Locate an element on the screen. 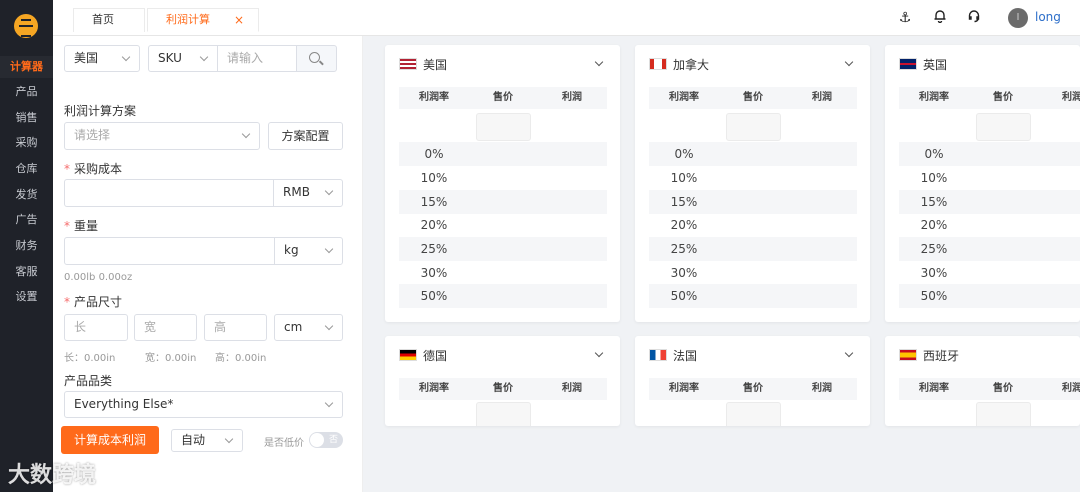  width-input: 宽 is located at coordinates (165, 327).